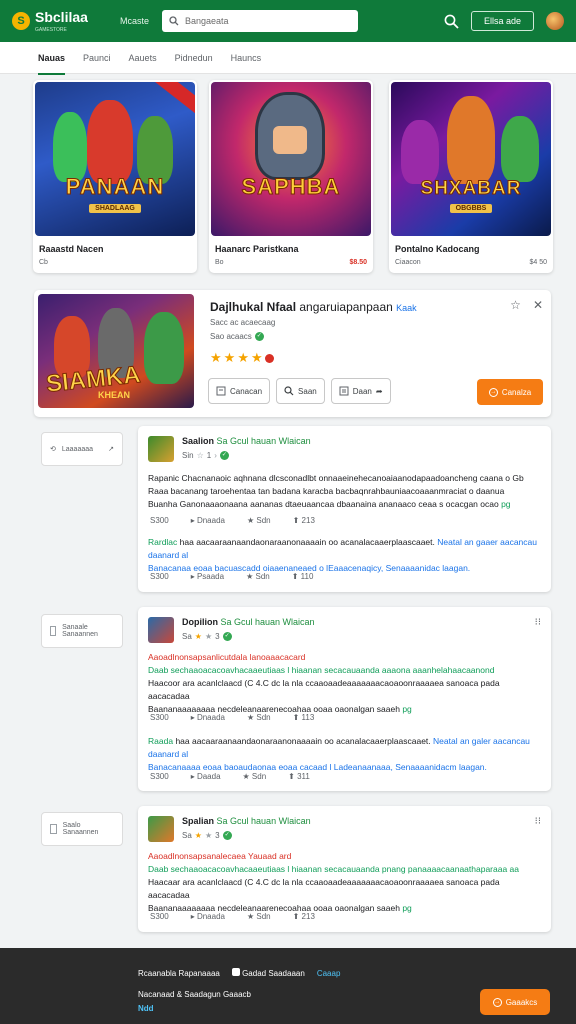  I want to click on review-footer: S300 ▸ Dnaada ★ Sdn ⬆ 113, so click(232, 717).